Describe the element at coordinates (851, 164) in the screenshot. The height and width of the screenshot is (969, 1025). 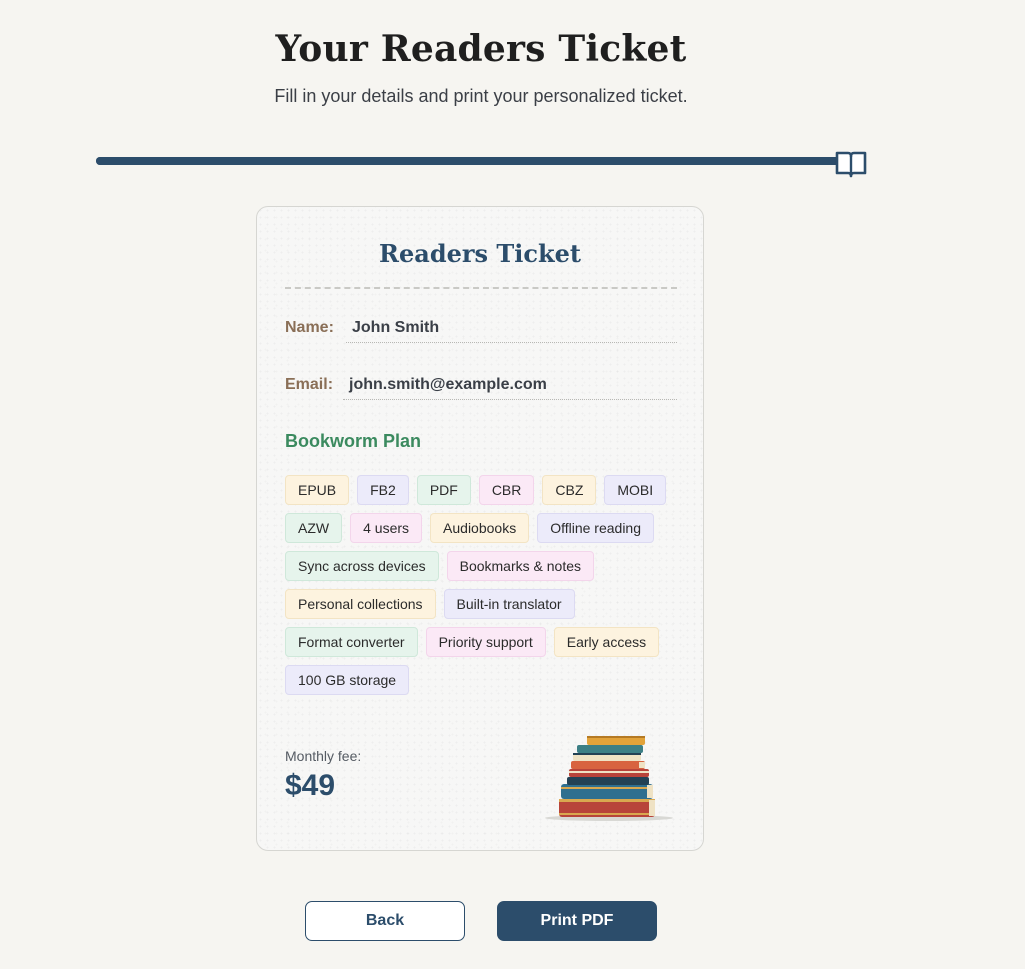
I see `open-book-icon` at that location.